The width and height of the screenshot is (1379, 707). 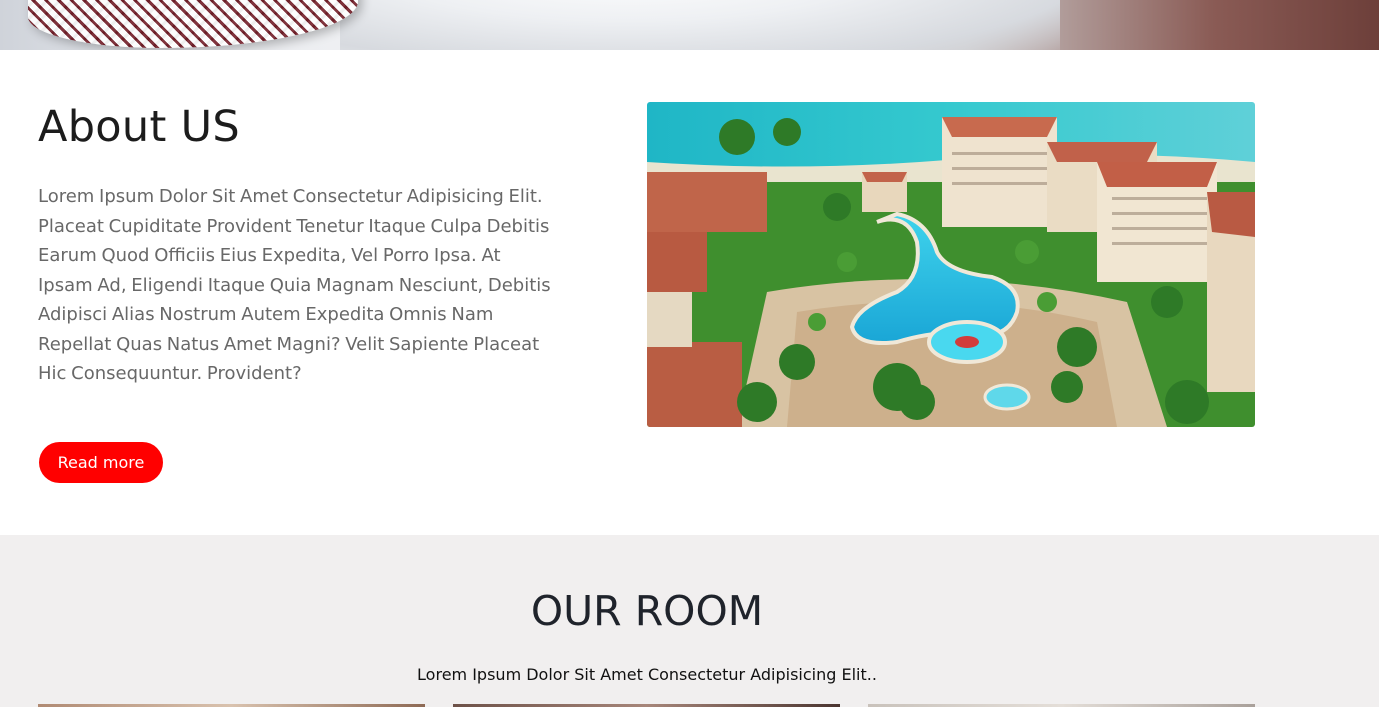 I want to click on about-title: About US, so click(x=139, y=127).